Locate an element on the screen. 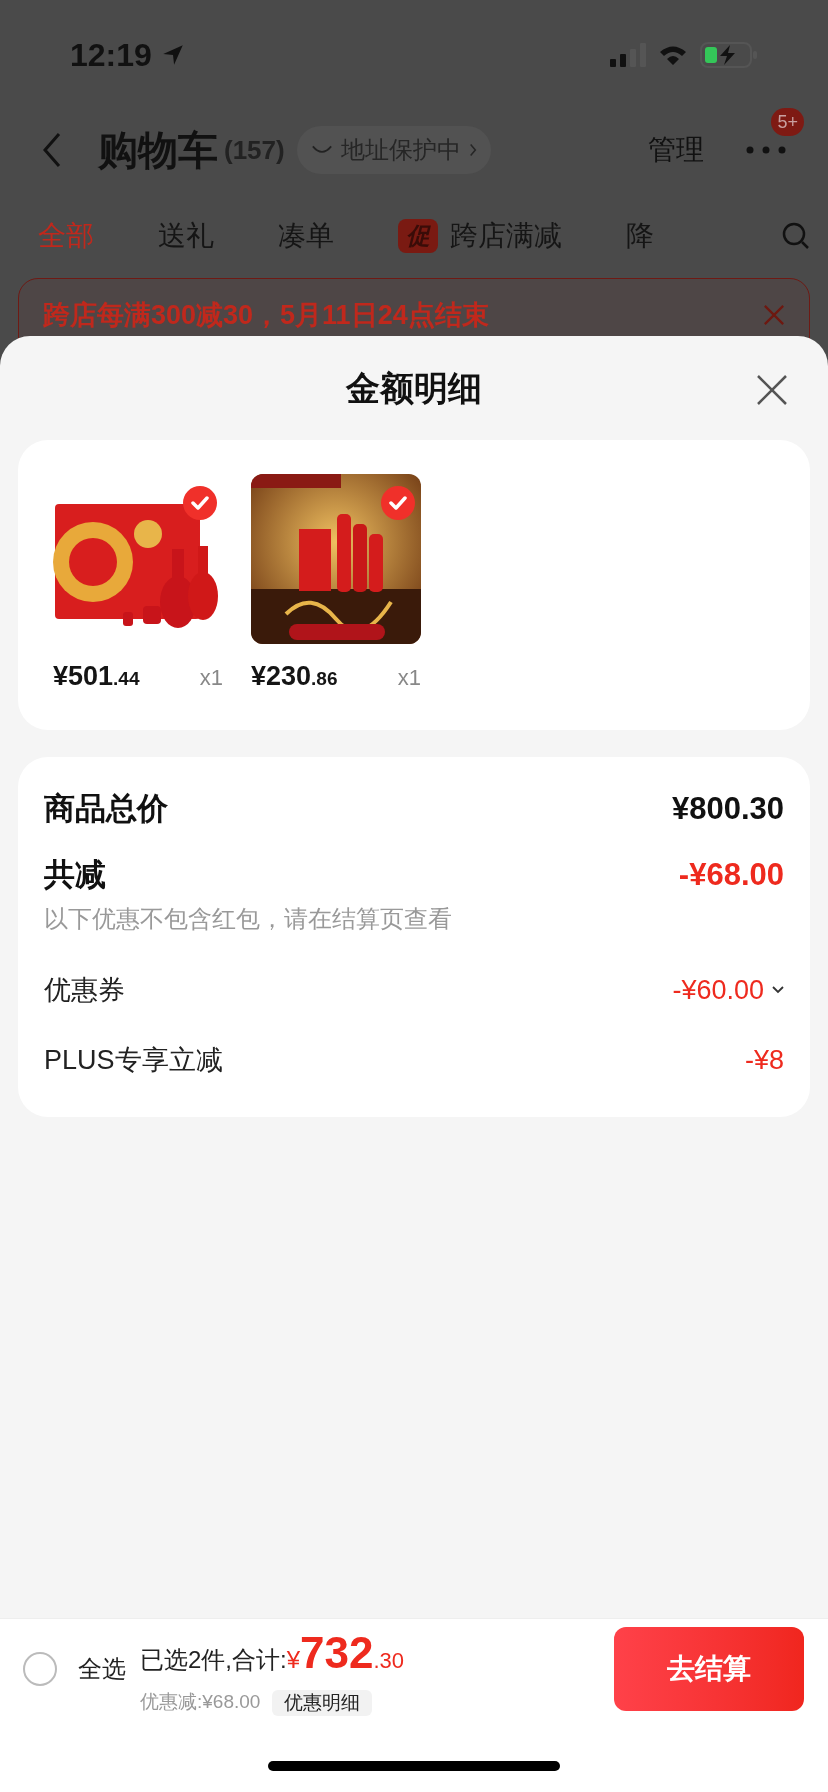 Image resolution: width=828 pixels, height=1792 pixels. discount-label: PLUS专享立减 is located at coordinates (133, 1060).